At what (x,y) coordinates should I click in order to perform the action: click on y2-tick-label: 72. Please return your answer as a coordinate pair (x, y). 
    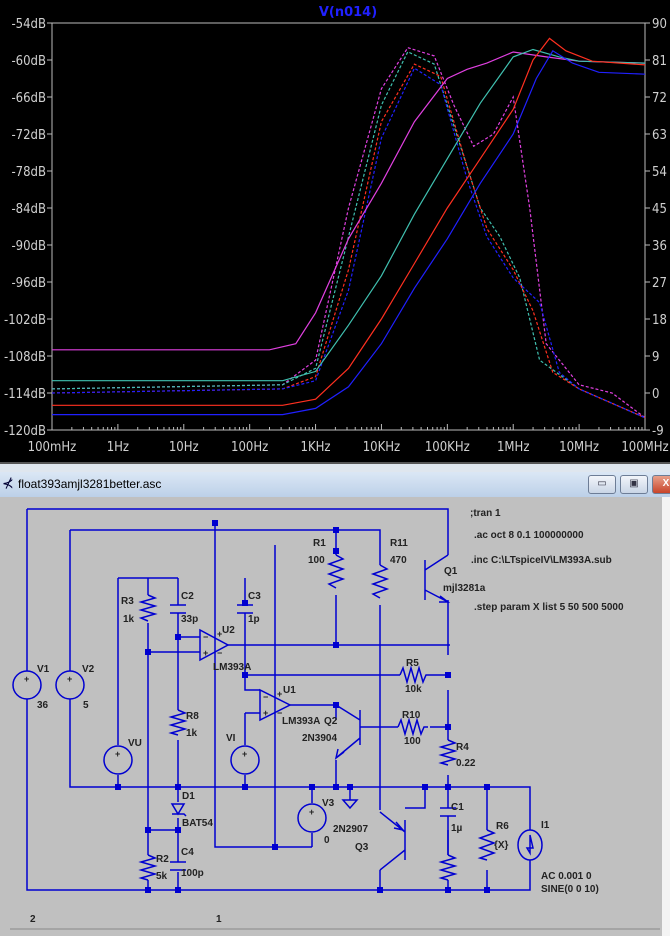
    Looking at the image, I should click on (659, 98).